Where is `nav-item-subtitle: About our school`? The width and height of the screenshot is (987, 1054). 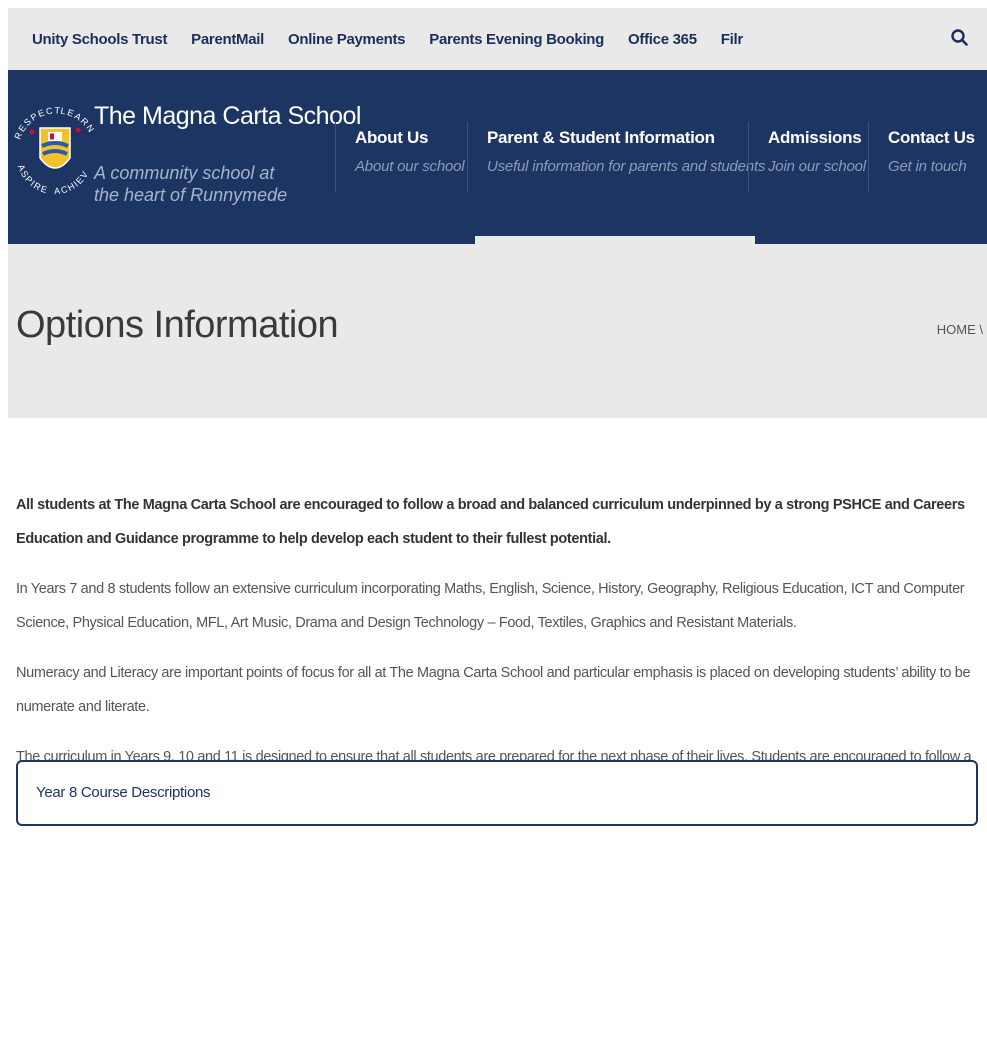
nav-item-subtitle: About our school is located at coordinates (410, 166).